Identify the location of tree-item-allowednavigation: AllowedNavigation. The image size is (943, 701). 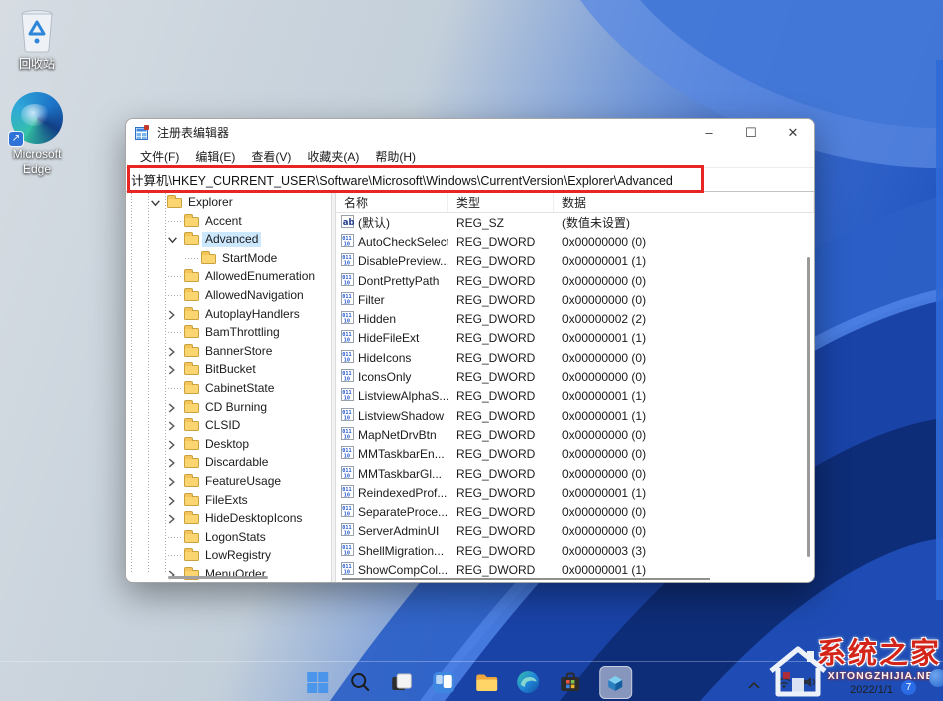
(228, 295).